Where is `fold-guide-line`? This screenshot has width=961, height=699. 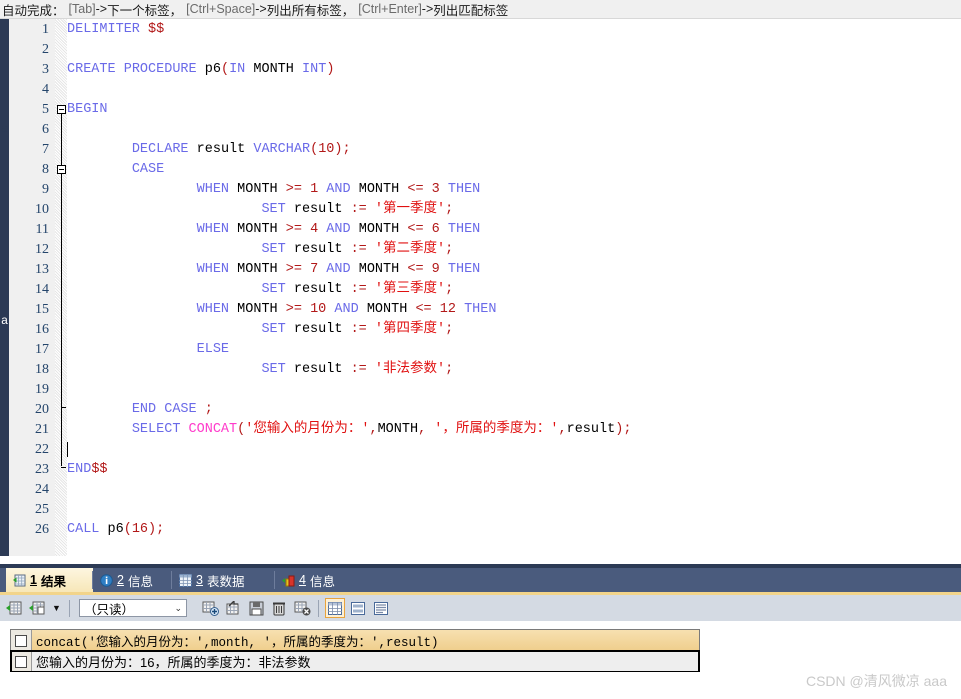 fold-guide-line is located at coordinates (61, 290).